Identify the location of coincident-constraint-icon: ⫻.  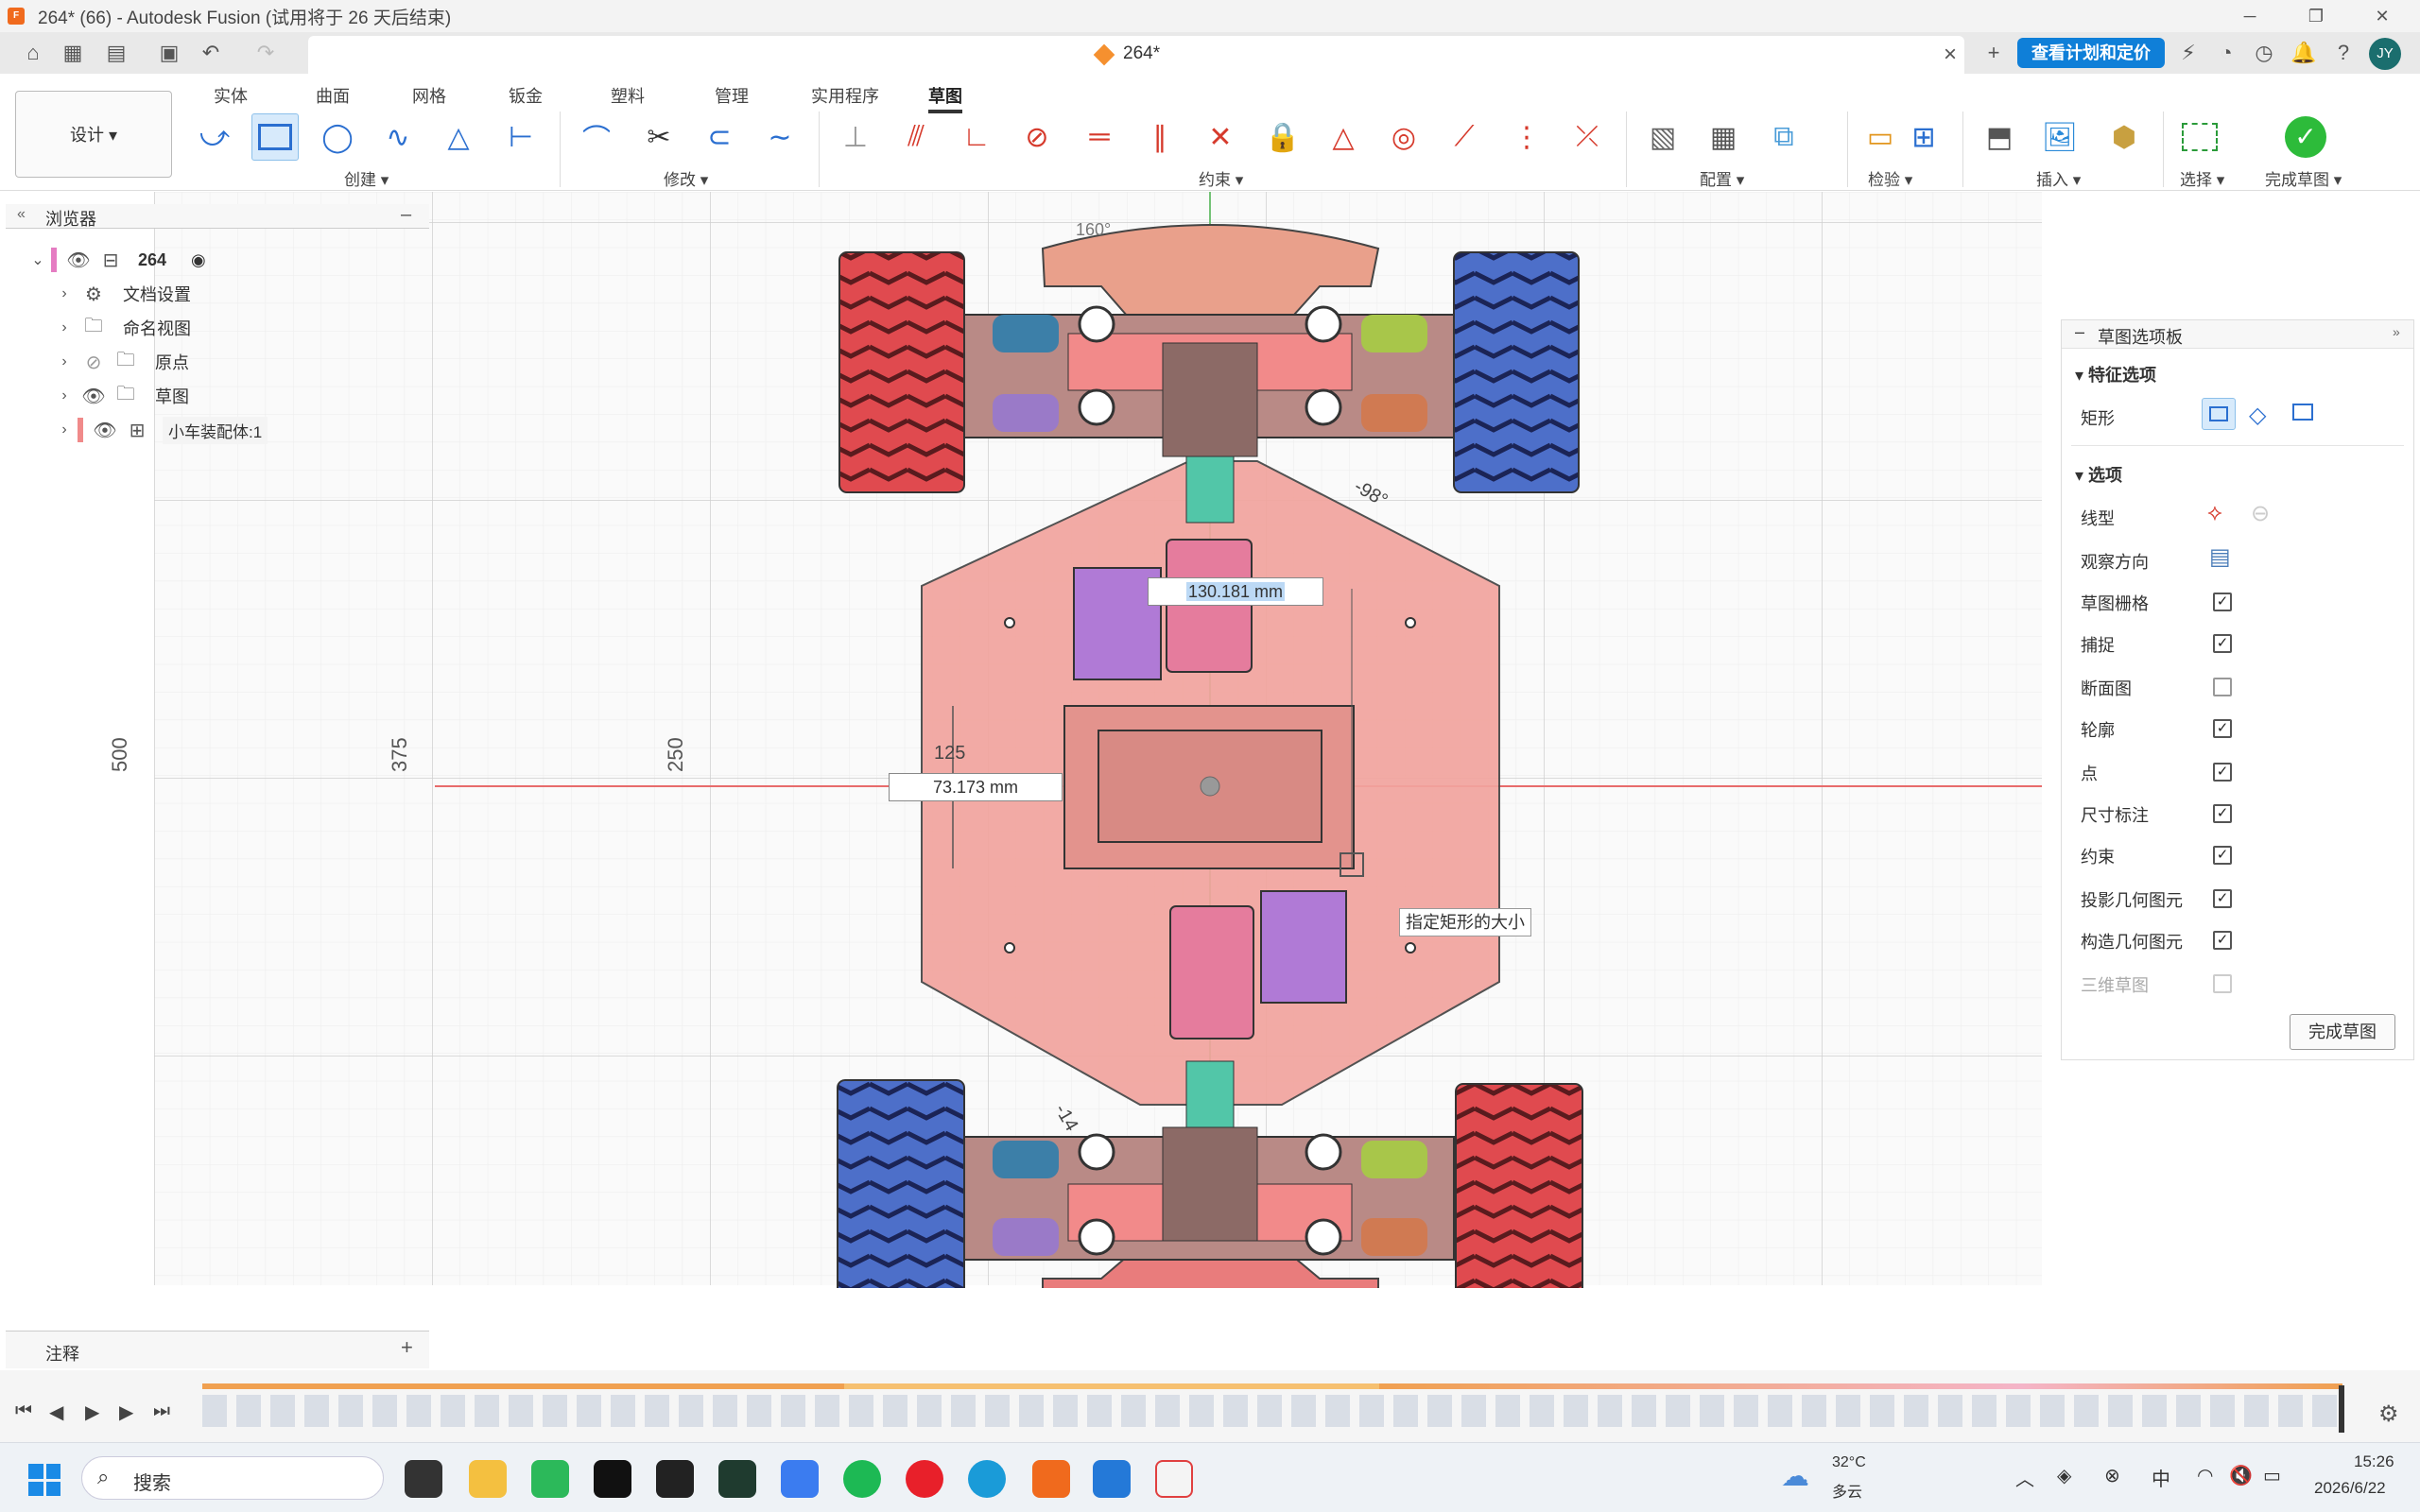
(916, 137).